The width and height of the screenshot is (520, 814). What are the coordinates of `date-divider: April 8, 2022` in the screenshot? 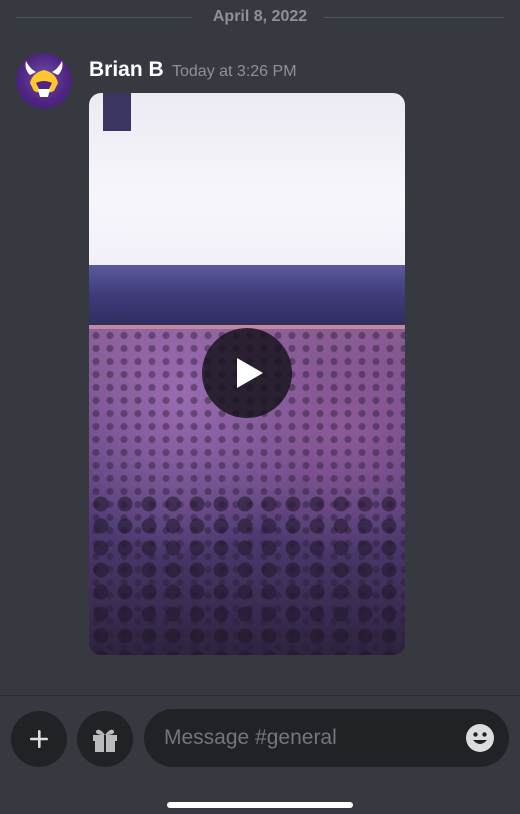 It's located at (260, 17).